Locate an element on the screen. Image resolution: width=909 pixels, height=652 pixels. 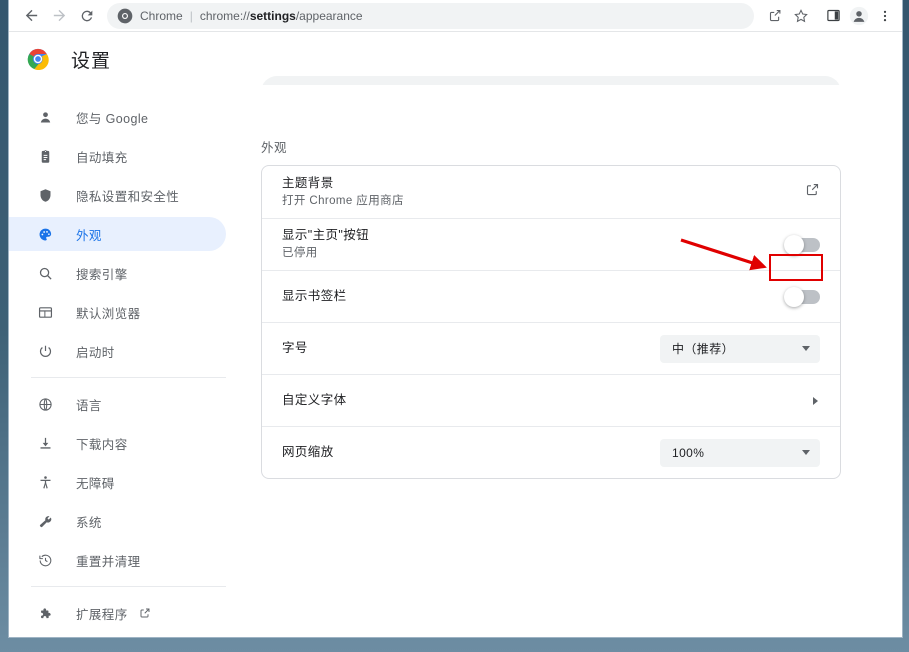
sidebar-item-label: 重置并清理 is located at coordinates (108, 561).